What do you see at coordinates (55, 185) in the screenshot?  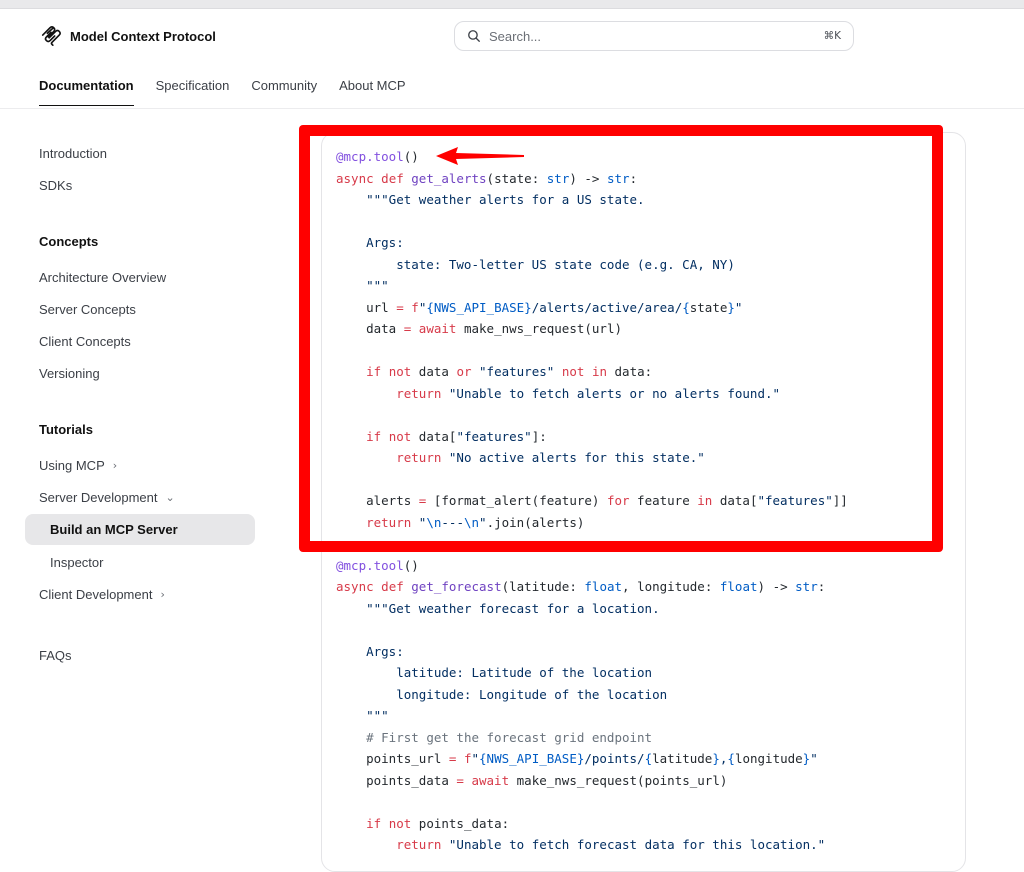 I see `sidebar-item-sdks: SDKs` at bounding box center [55, 185].